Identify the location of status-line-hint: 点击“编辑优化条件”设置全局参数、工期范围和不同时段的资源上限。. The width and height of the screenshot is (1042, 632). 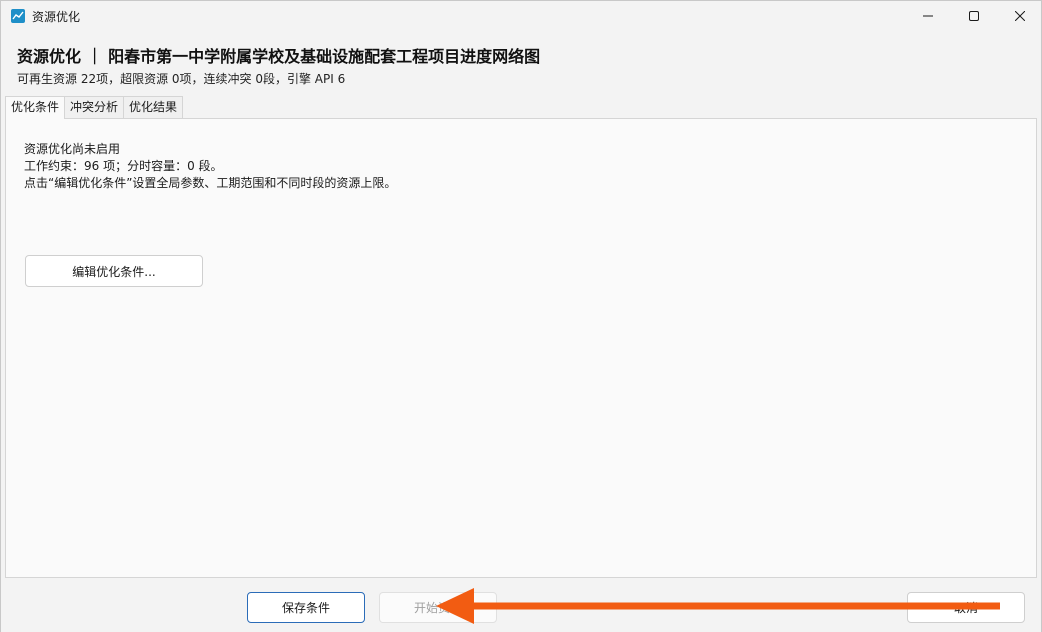
(210, 183).